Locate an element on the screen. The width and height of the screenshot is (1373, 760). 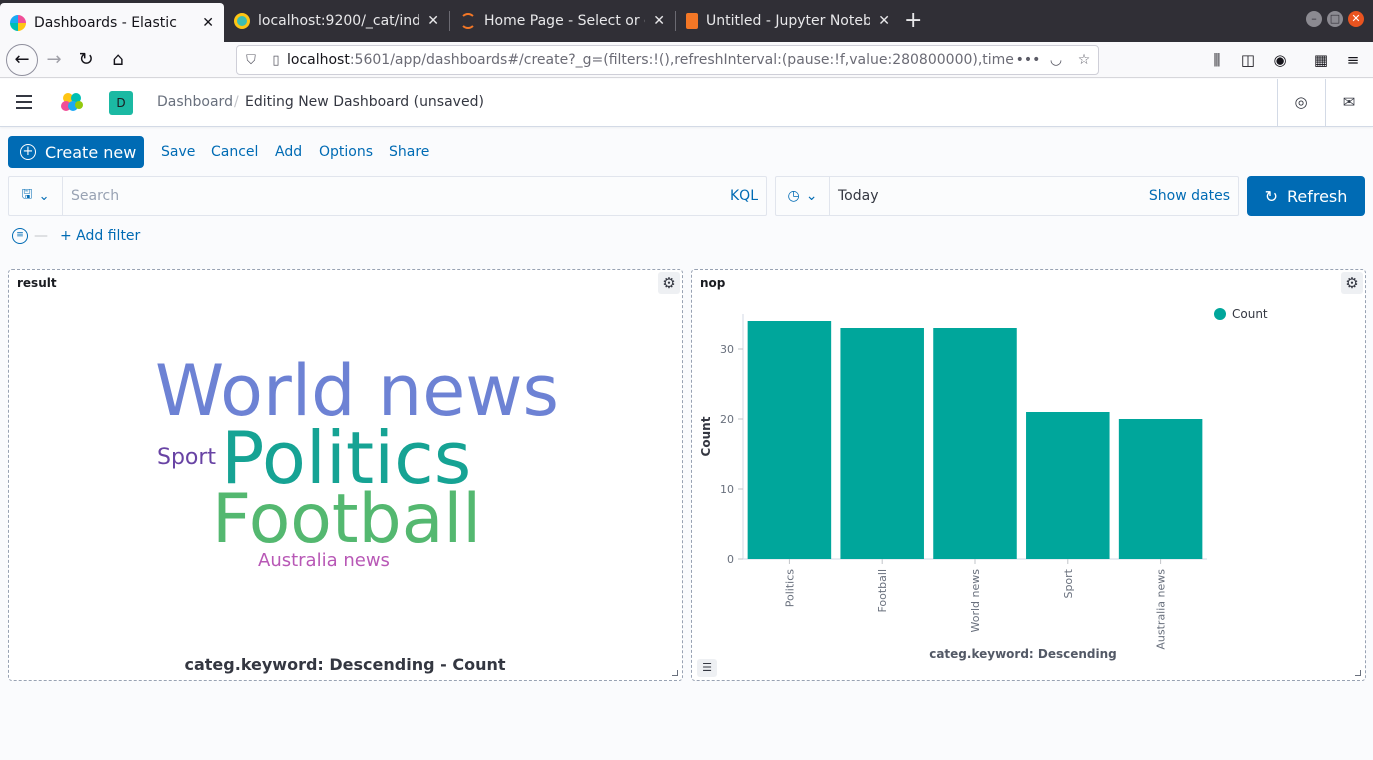
word-football: Football is located at coordinates (347, 519).